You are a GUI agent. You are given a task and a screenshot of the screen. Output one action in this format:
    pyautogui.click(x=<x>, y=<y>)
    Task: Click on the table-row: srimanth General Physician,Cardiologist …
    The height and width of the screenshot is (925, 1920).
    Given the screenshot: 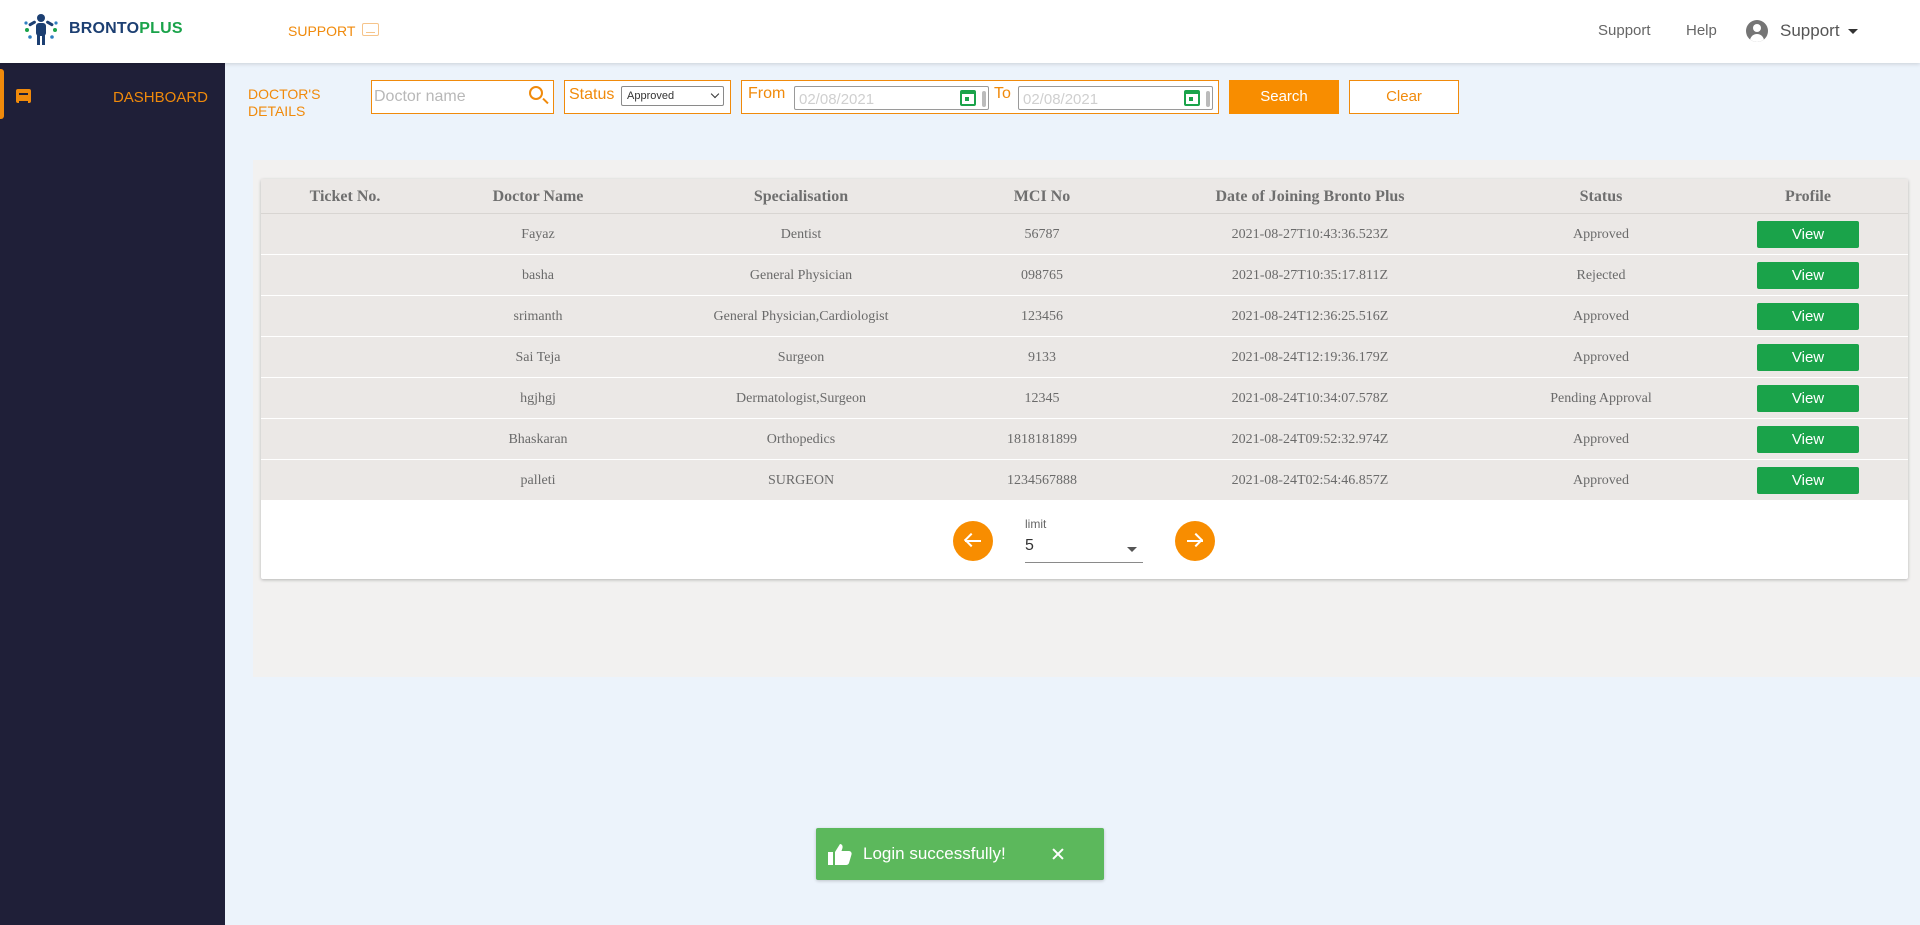 What is the action you would take?
    pyautogui.click(x=1084, y=316)
    